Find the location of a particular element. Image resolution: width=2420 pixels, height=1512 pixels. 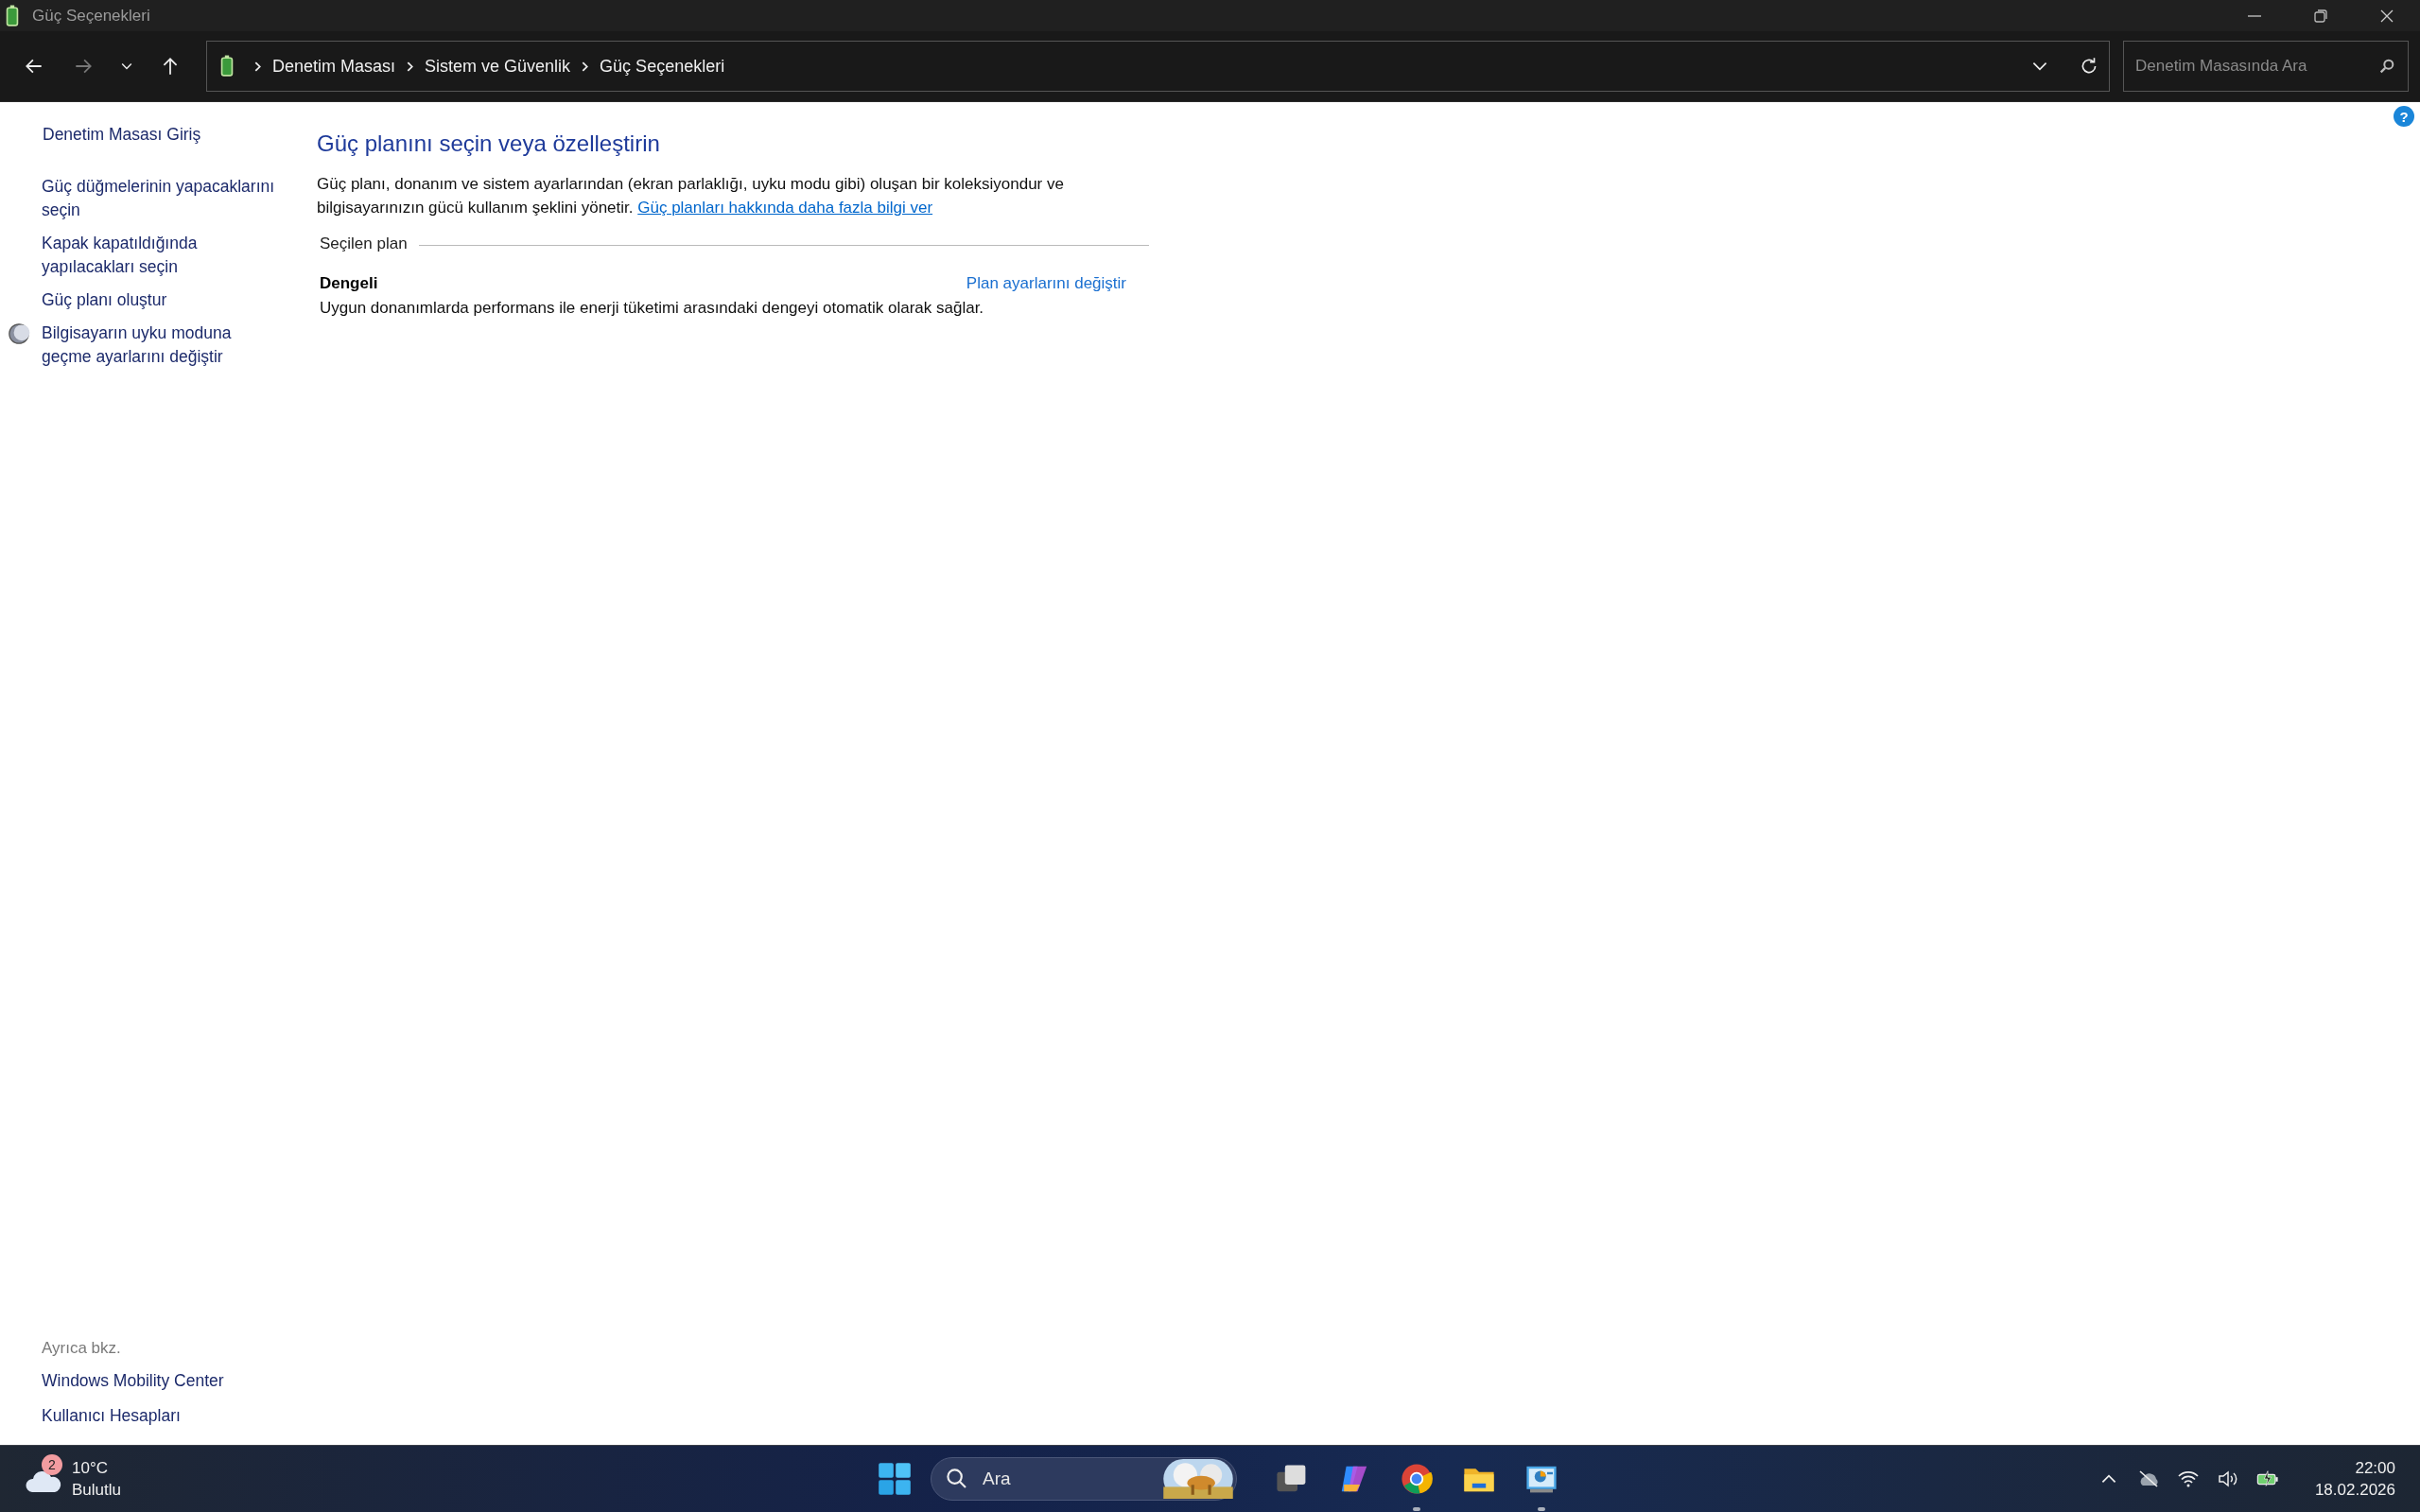

search-field: Denetim Masasında Ara is located at coordinates (2266, 66).